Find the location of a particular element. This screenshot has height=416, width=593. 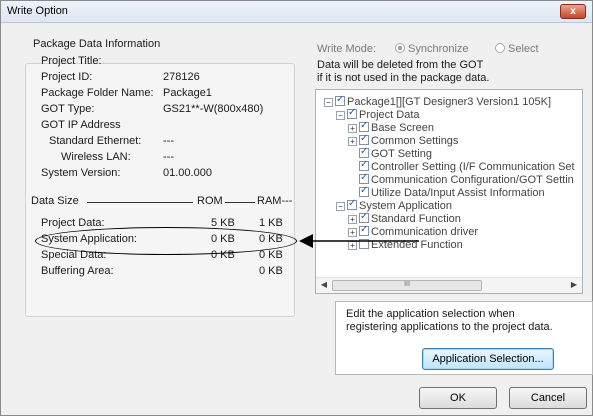

tree-item-system-application: − System Application is located at coordinates (394, 205).